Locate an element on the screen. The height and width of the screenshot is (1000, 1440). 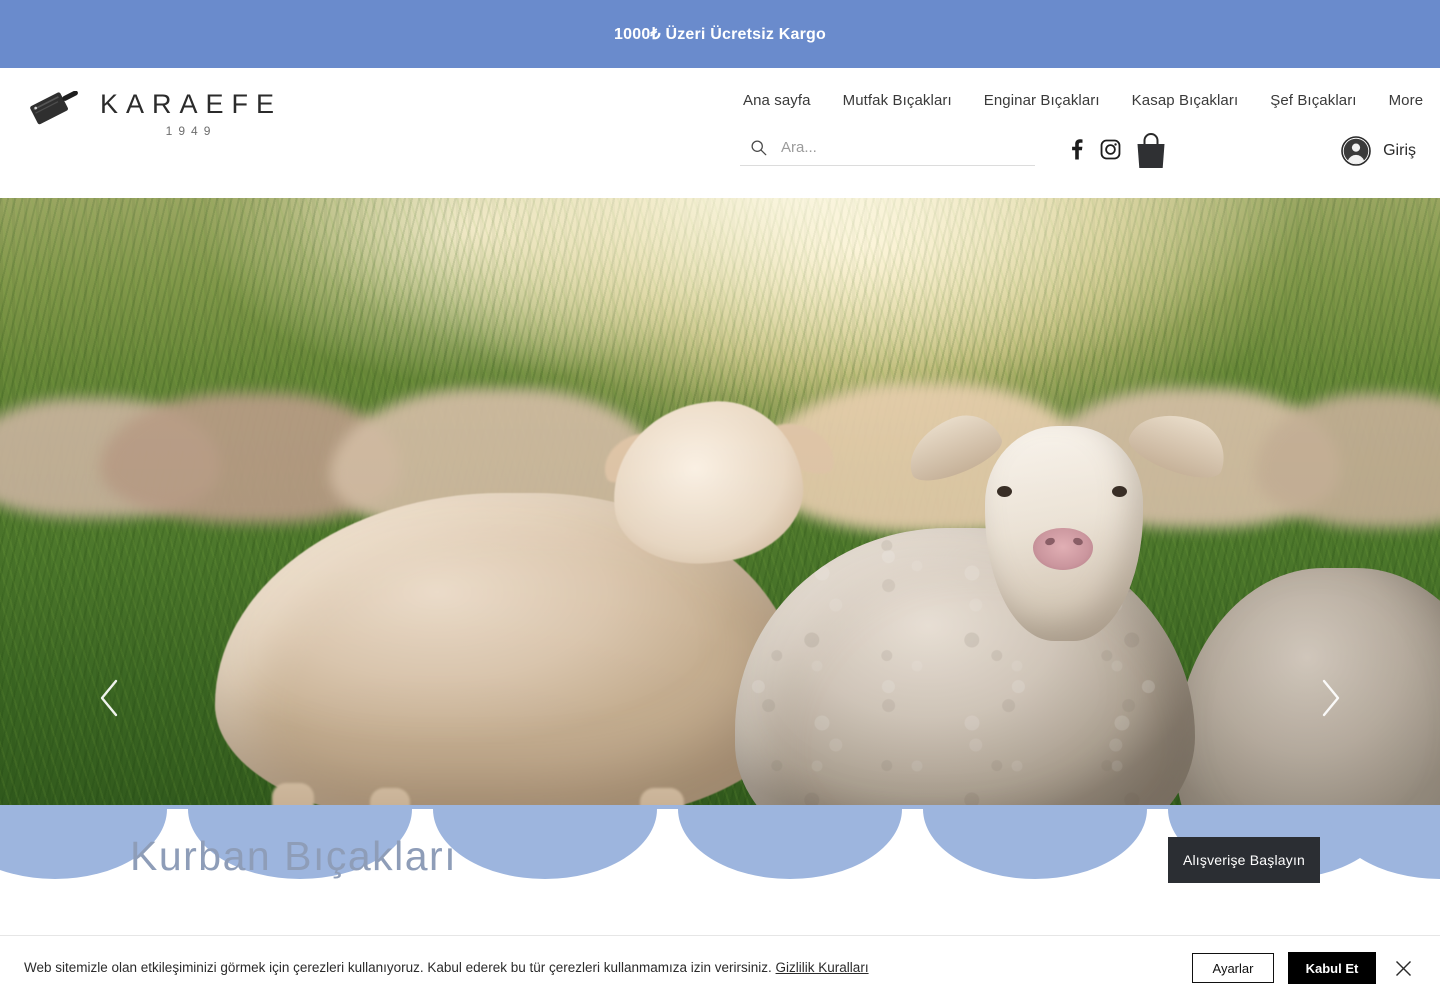
brand-year: 1949 is located at coordinates (191, 130).